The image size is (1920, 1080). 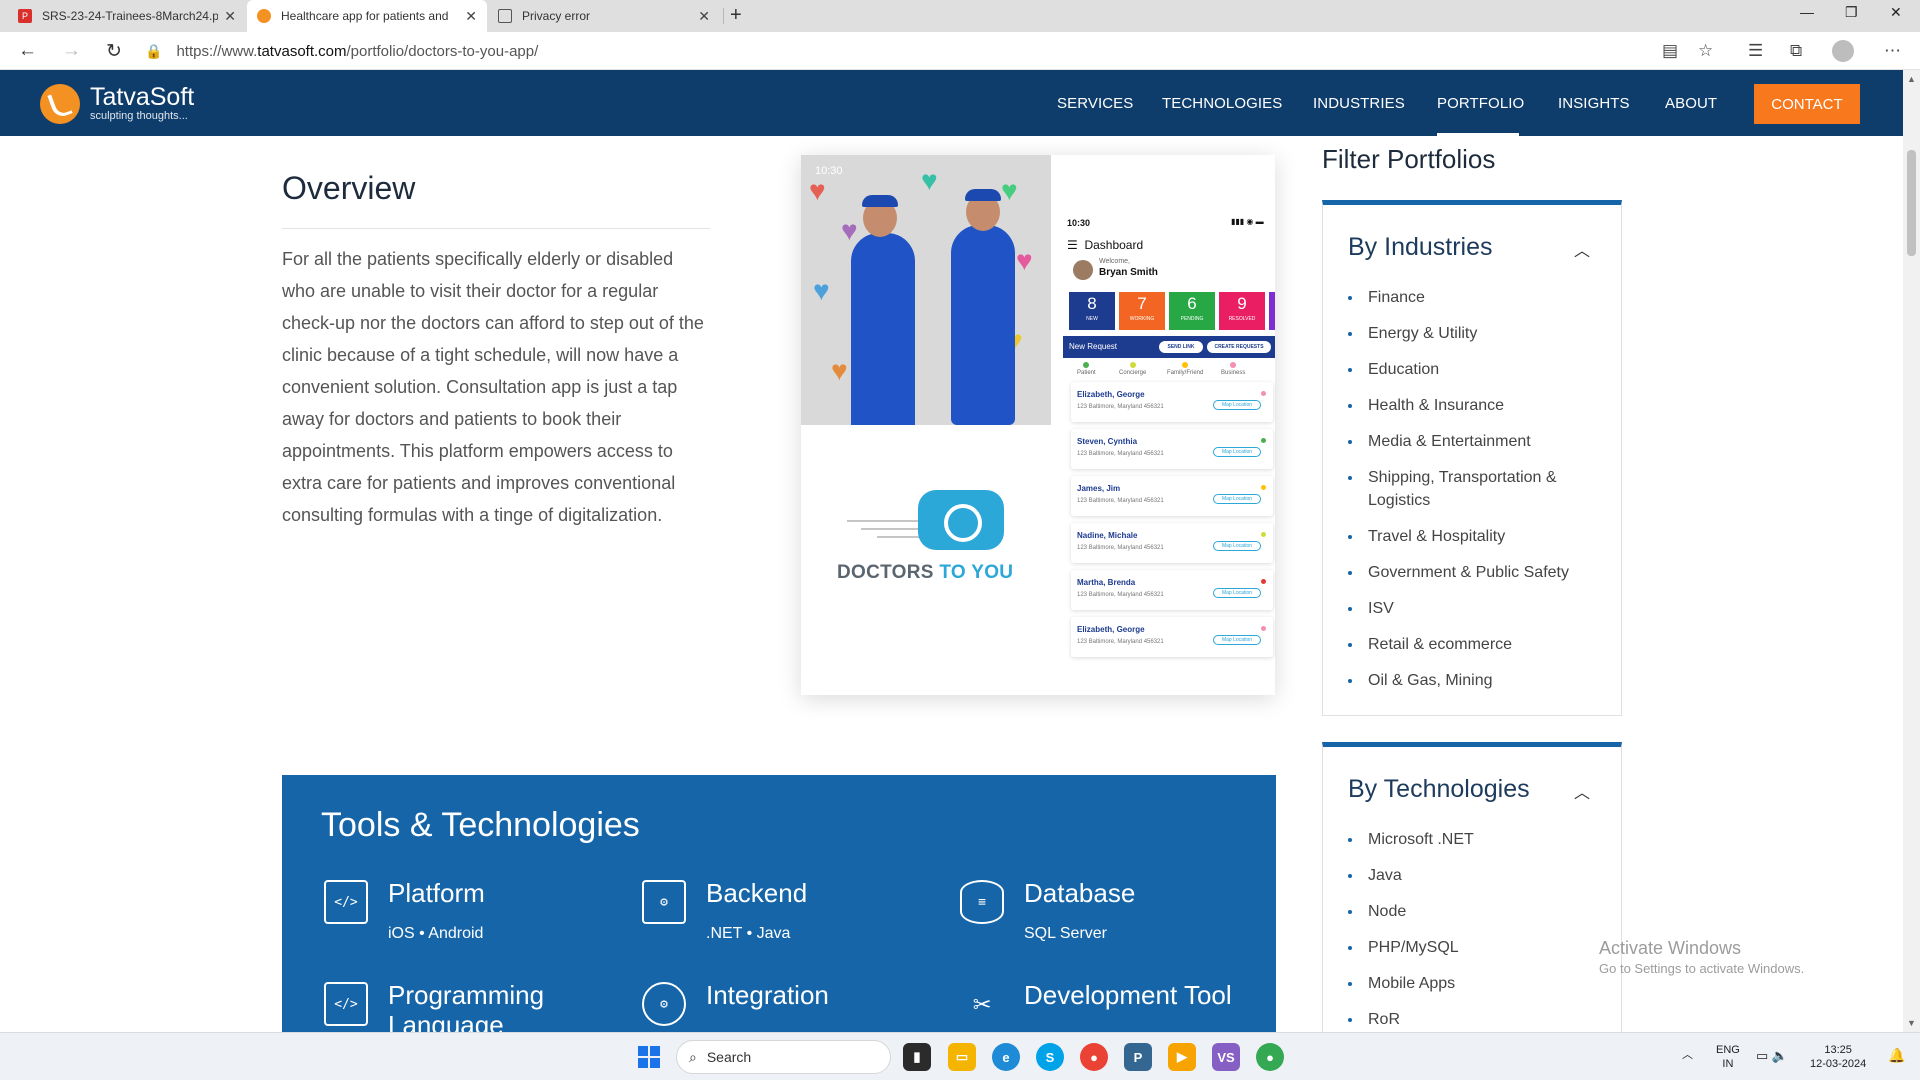 I want to click on technology-item: RoR, so click(x=1473, y=1019).